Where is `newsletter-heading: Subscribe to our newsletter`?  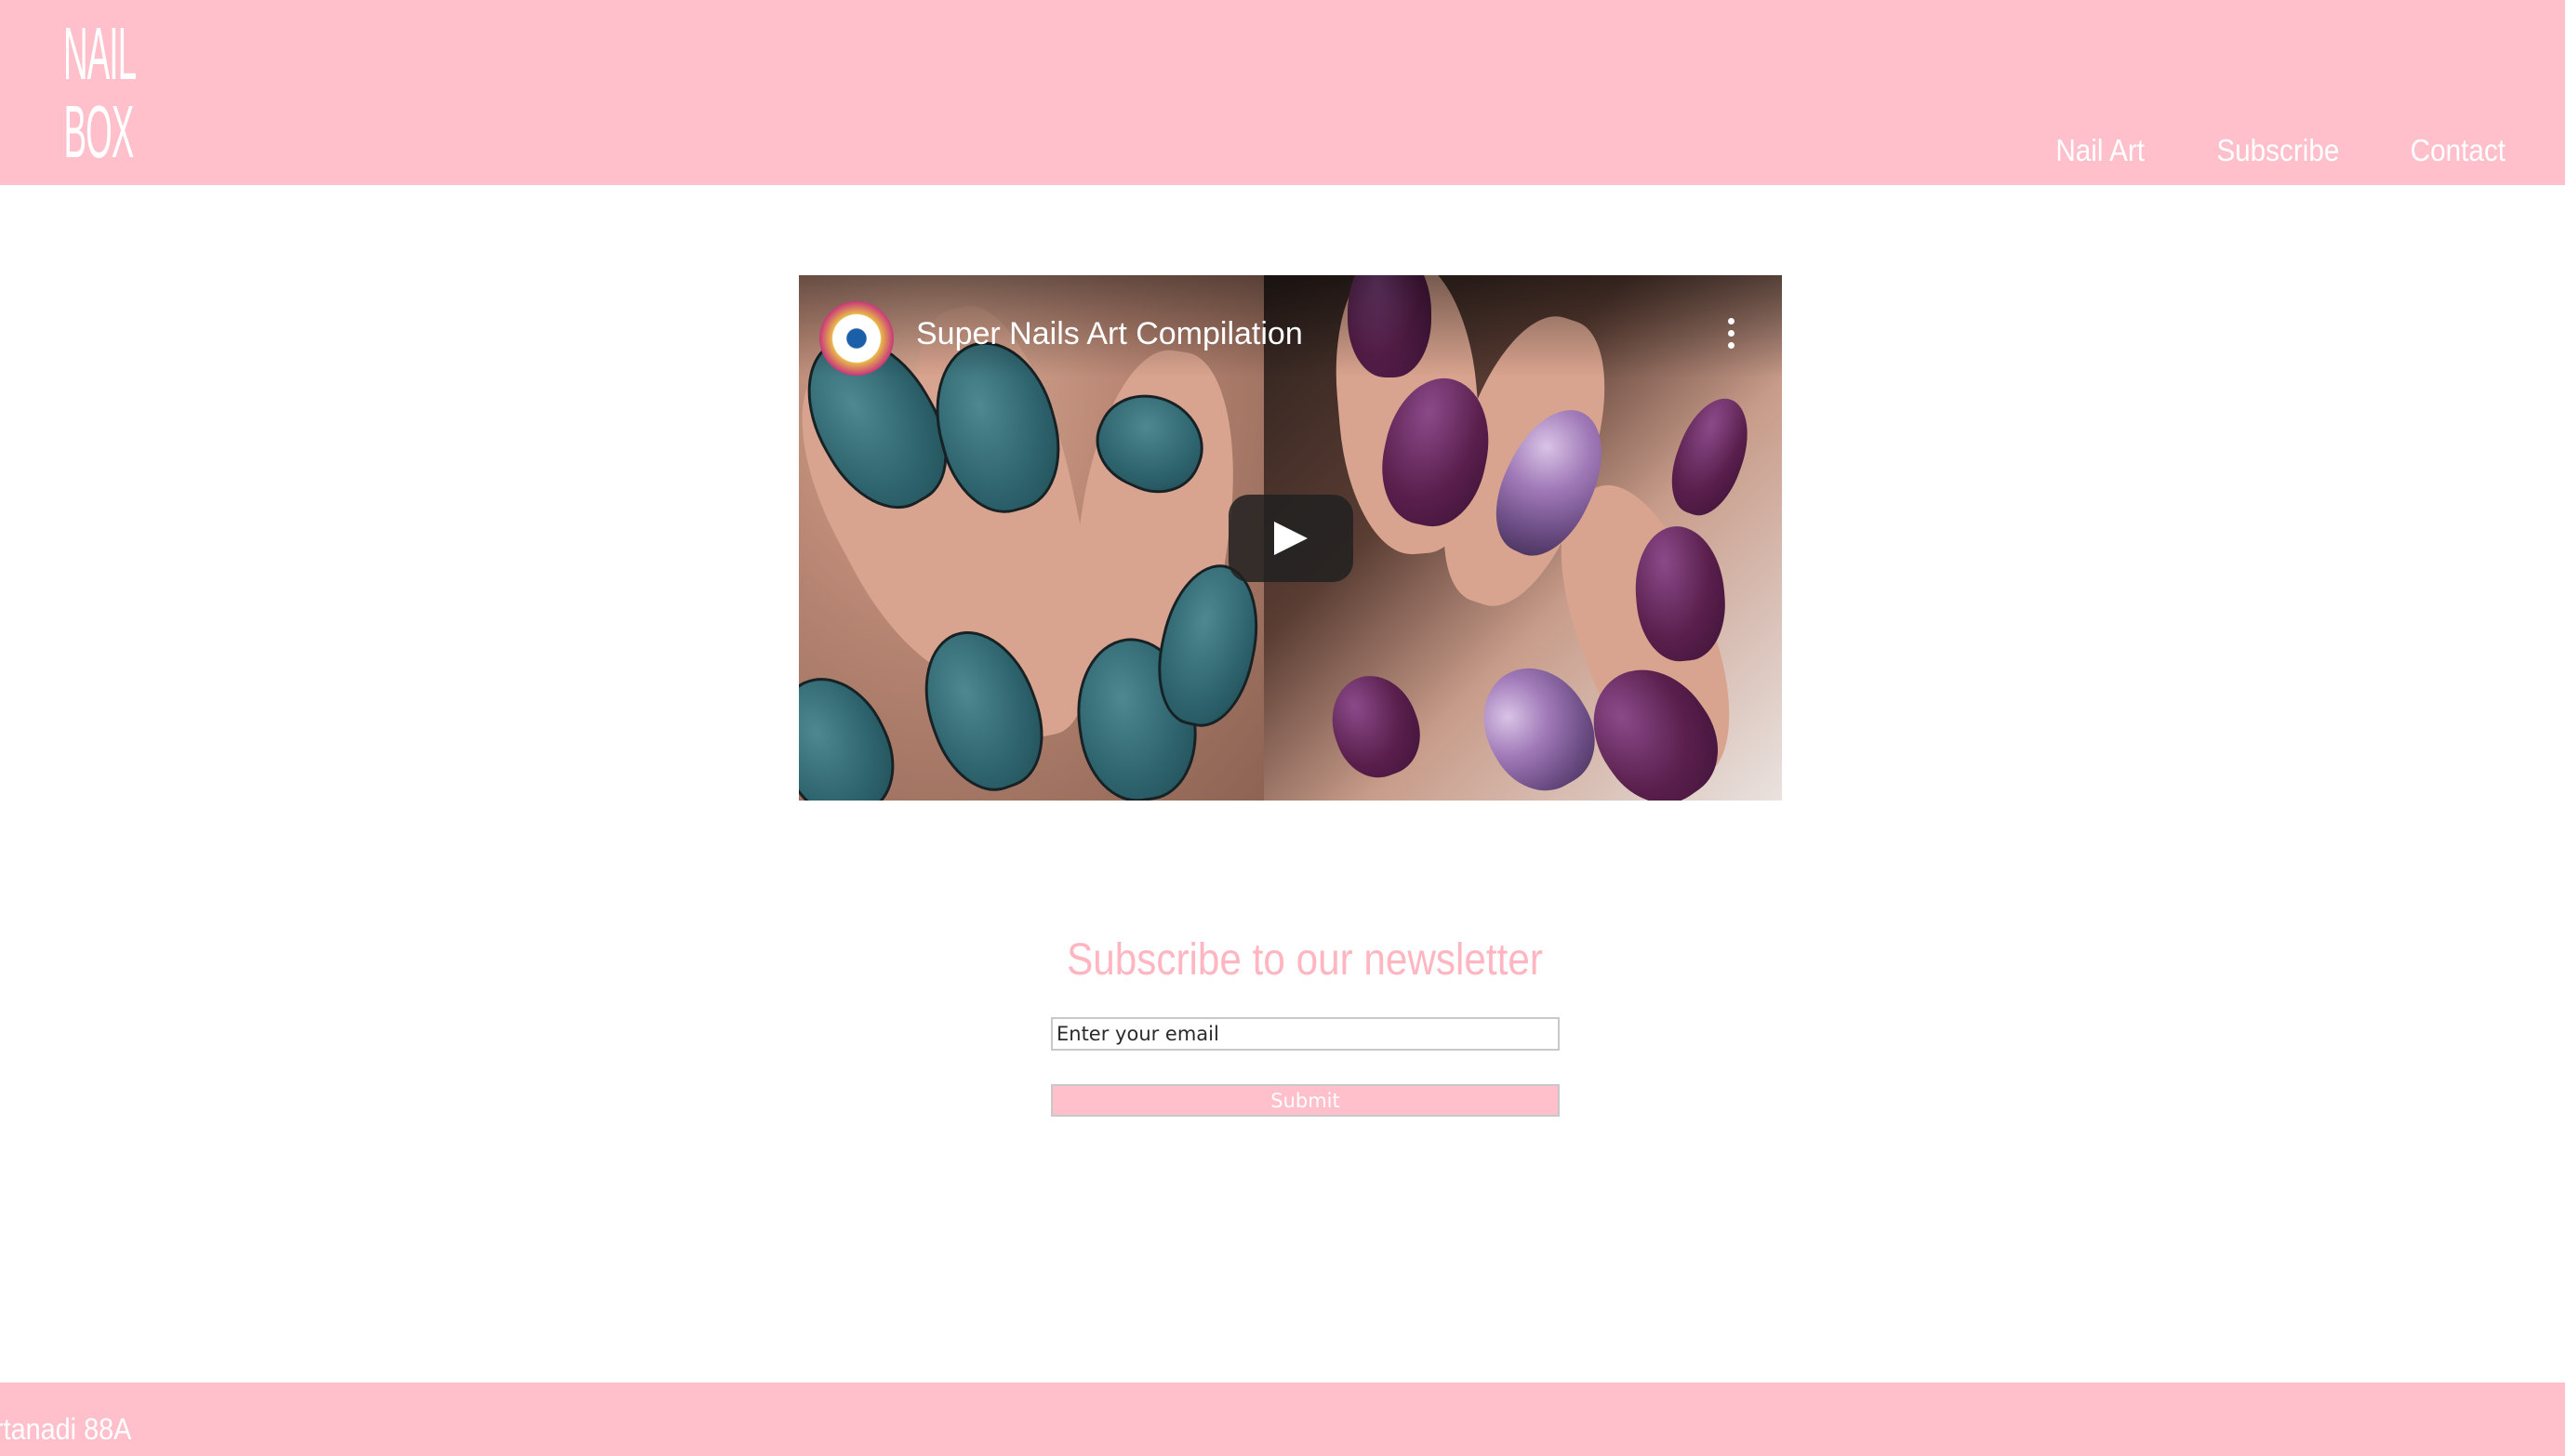 newsletter-heading: Subscribe to our newsletter is located at coordinates (1305, 960).